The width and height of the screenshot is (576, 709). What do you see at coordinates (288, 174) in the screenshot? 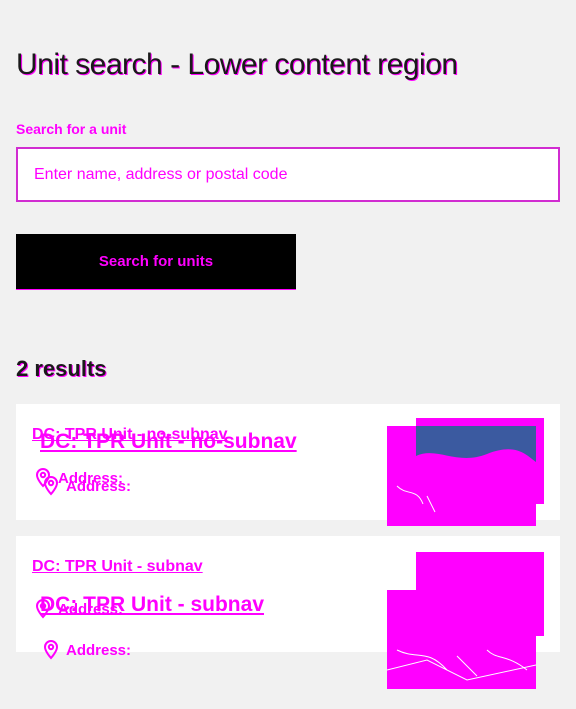
I see `search-input` at bounding box center [288, 174].